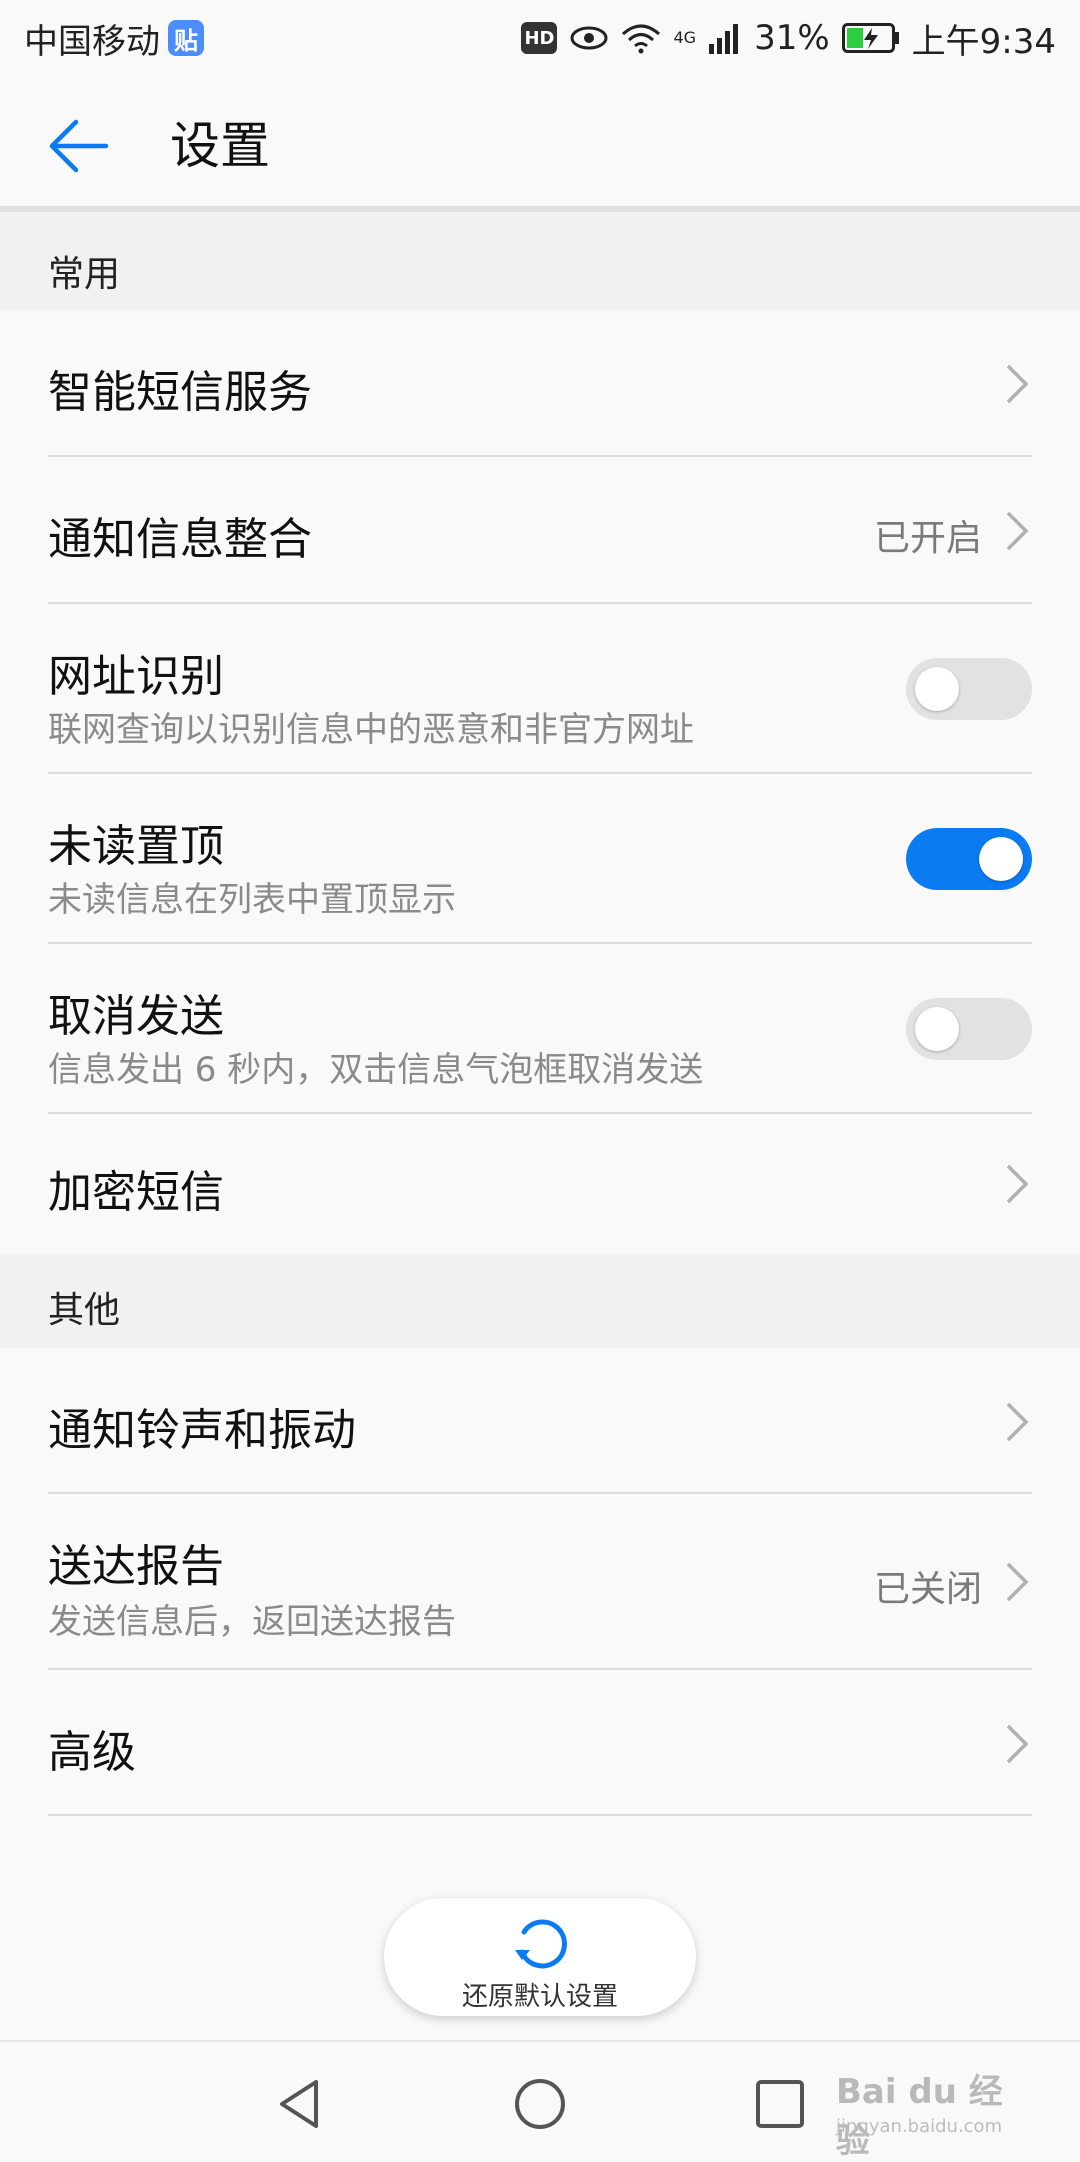 This screenshot has height=2162, width=1080. What do you see at coordinates (202, 1430) in the screenshot?
I see `row-title: 通知铃声和振动` at bounding box center [202, 1430].